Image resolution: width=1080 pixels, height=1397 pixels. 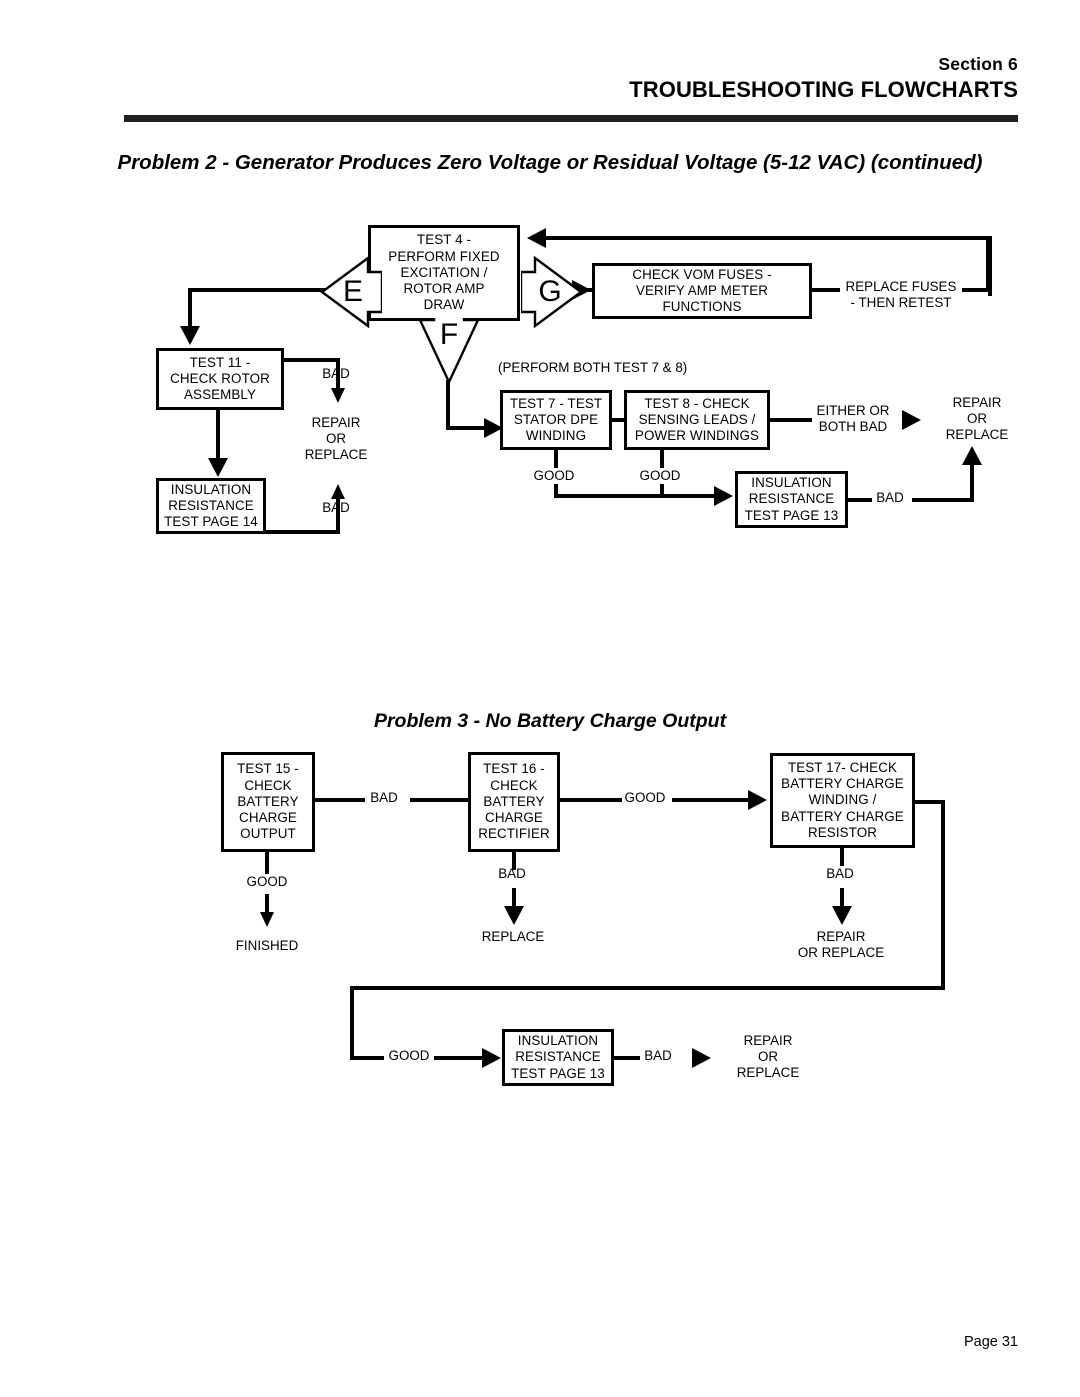 I want to click on label-repair-or-replace-left: REPAIR OR REPLACE, so click(x=336, y=439).